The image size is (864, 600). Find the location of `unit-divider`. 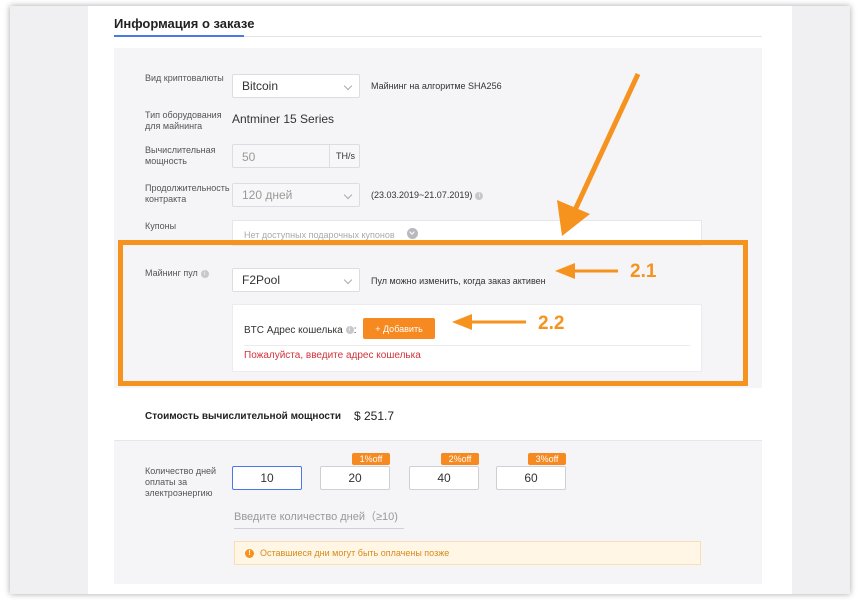

unit-divider is located at coordinates (329, 156).